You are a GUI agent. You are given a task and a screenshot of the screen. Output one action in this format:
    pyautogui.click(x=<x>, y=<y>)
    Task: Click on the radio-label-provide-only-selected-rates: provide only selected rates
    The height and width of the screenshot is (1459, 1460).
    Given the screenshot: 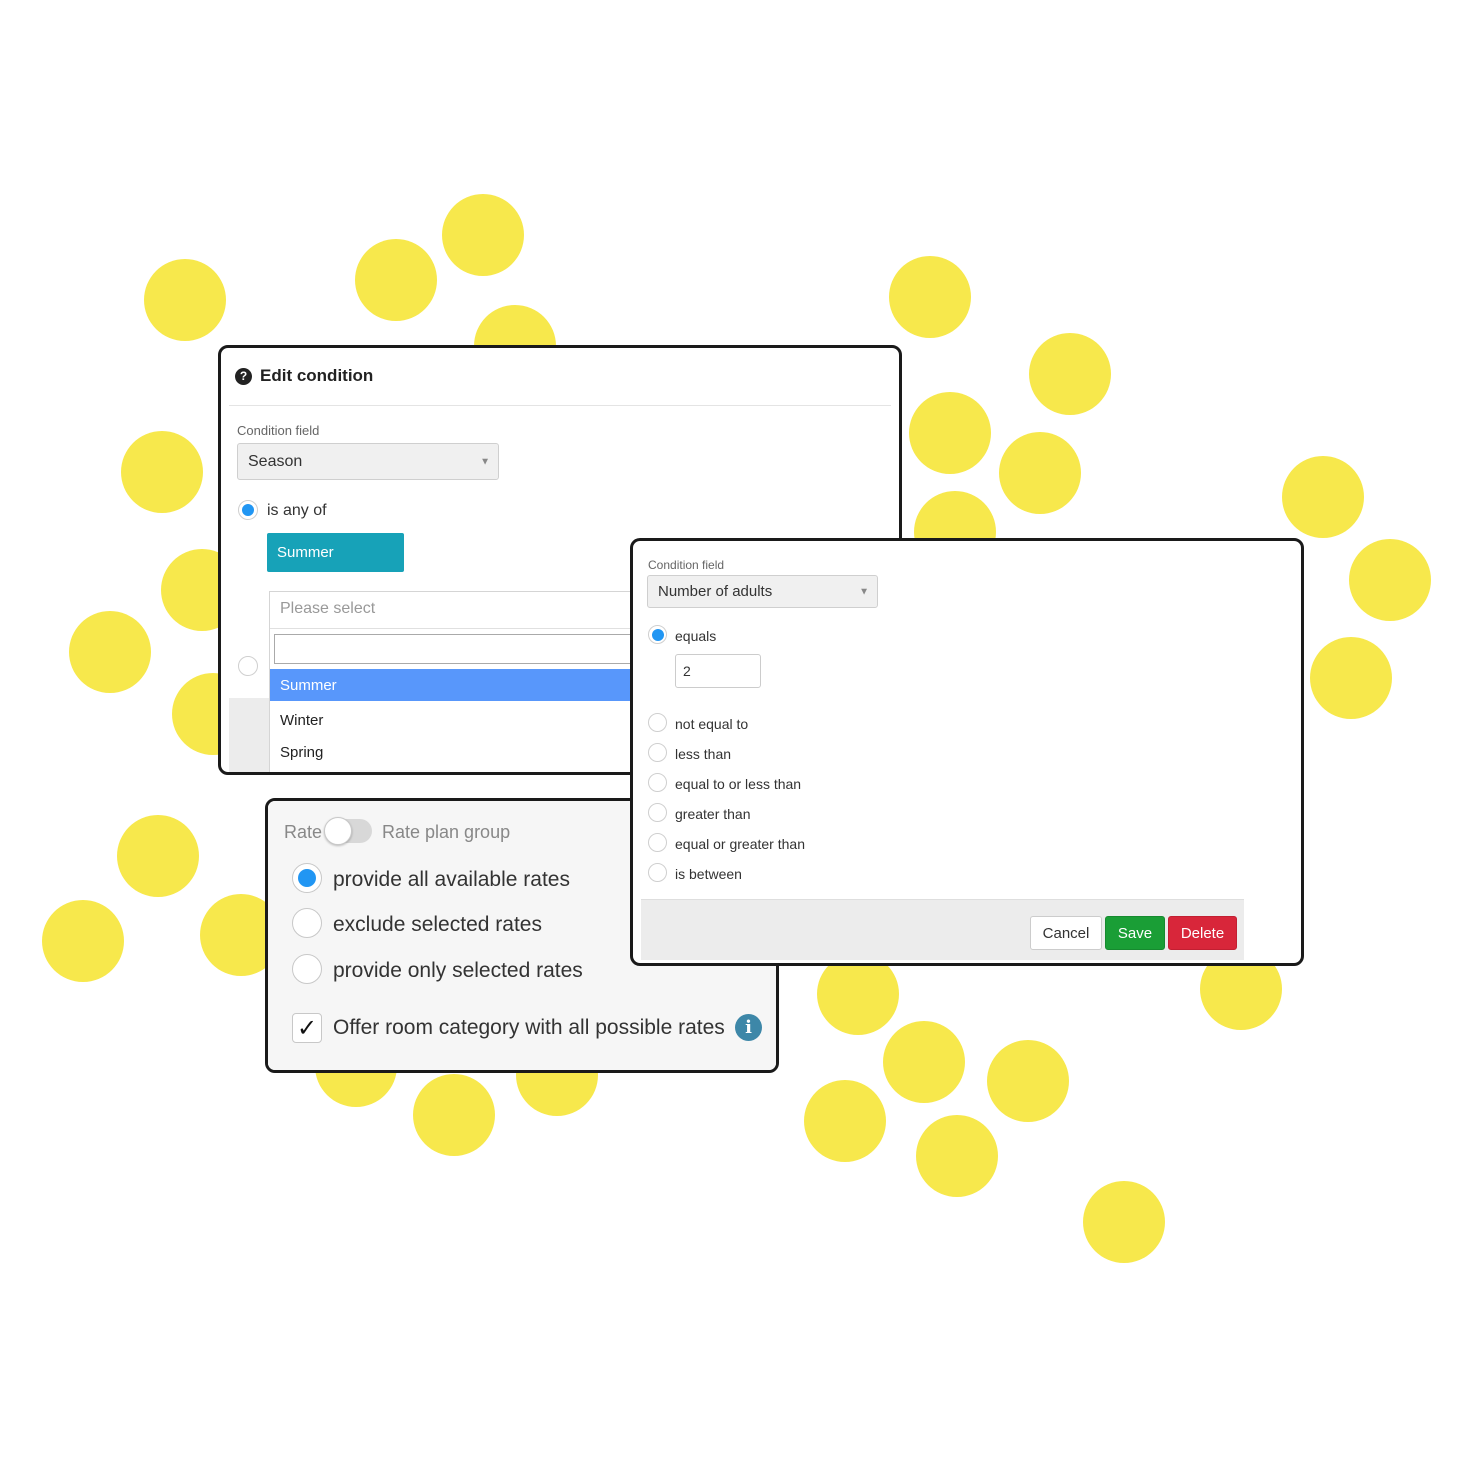 What is the action you would take?
    pyautogui.click(x=458, y=970)
    